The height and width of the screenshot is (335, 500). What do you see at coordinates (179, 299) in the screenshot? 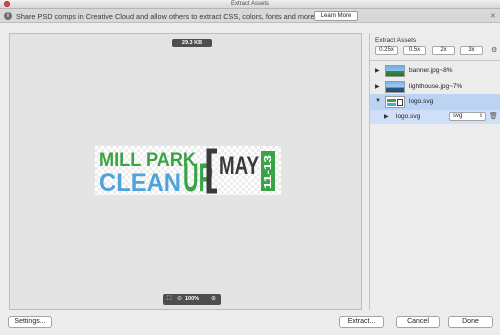
I see `zoom-out-icon: ⊖` at bounding box center [179, 299].